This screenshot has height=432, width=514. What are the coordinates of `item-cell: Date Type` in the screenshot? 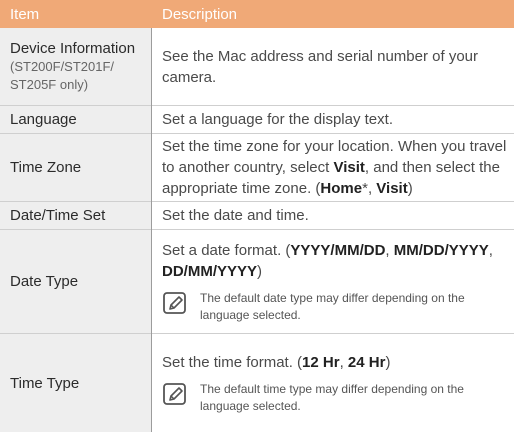 It's located at (75, 281).